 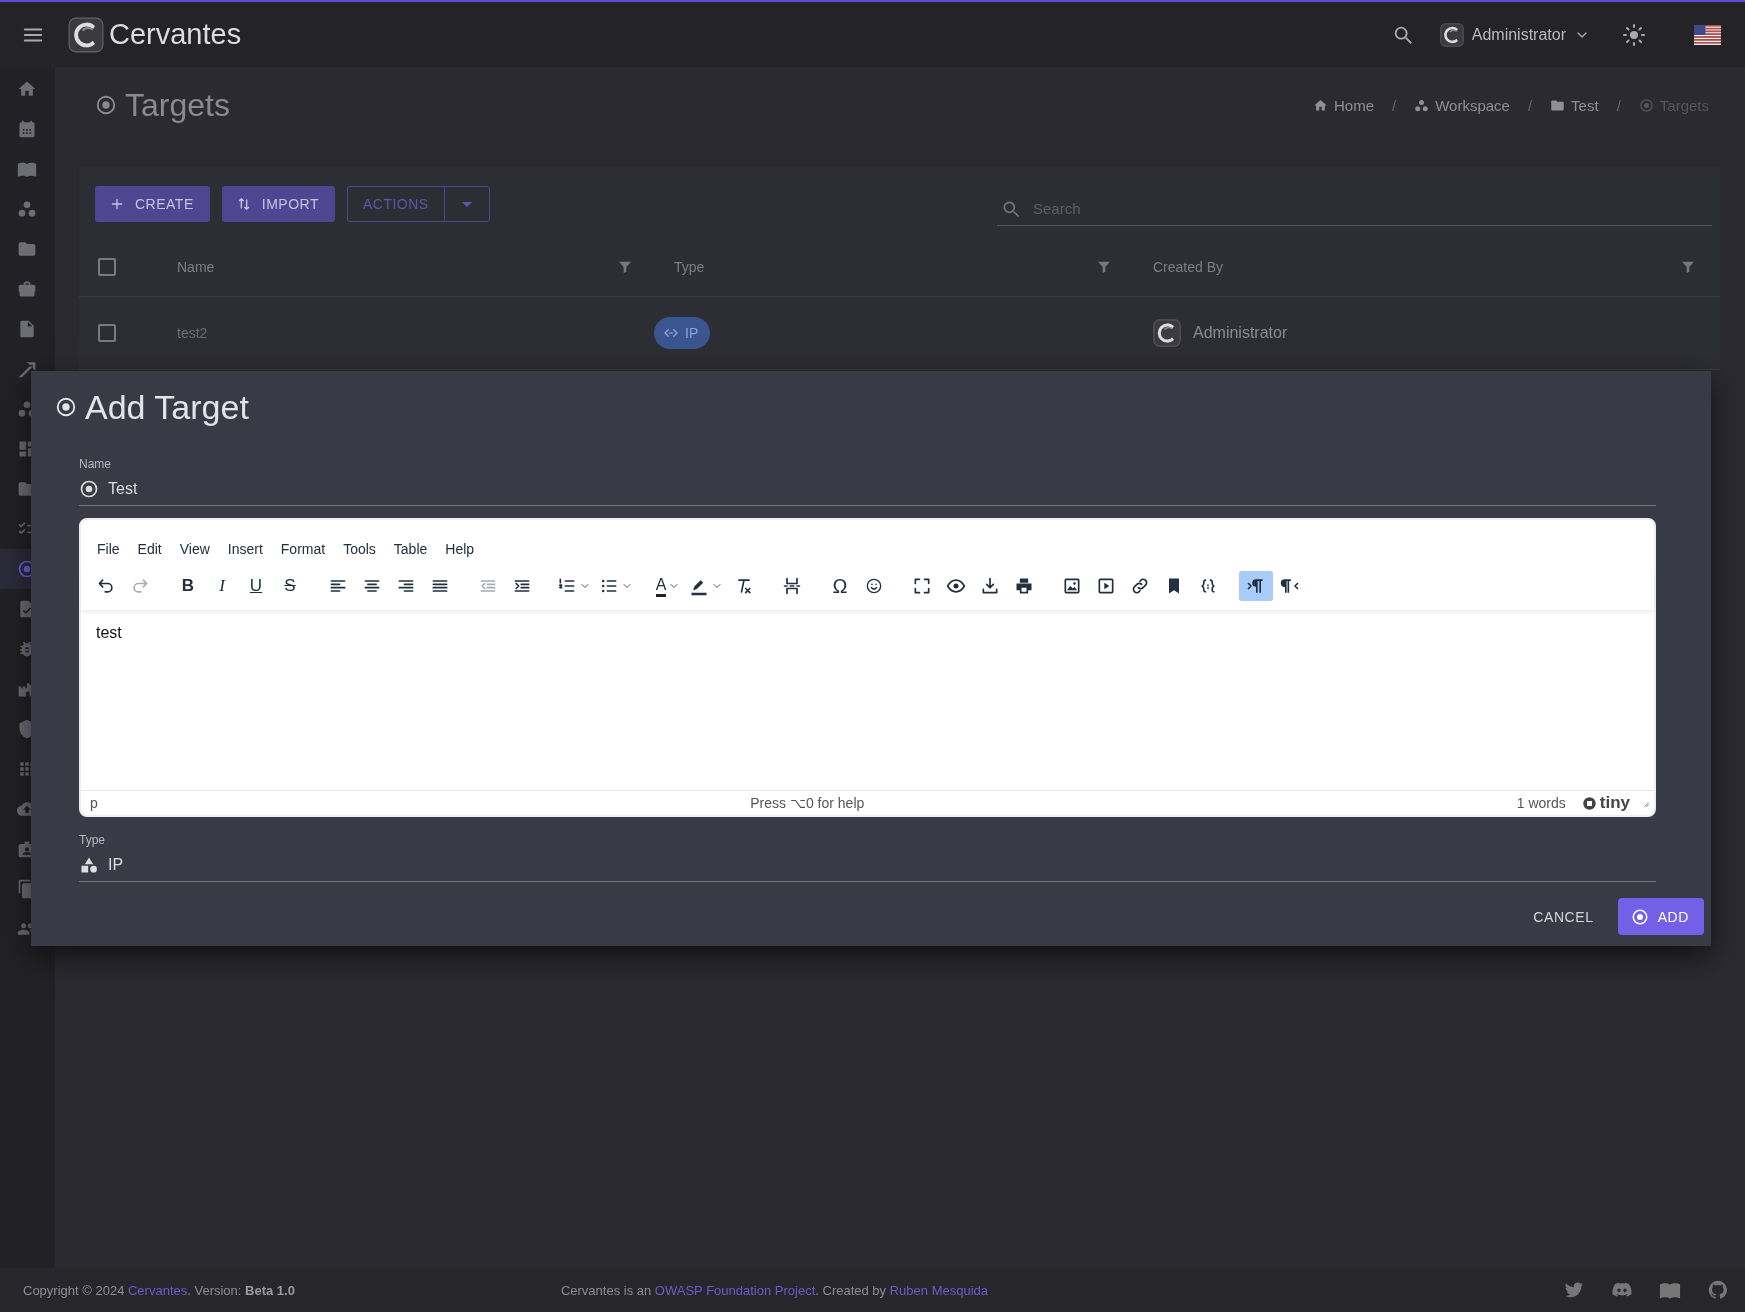 What do you see at coordinates (1188, 267) in the screenshot?
I see `column-label: Created By` at bounding box center [1188, 267].